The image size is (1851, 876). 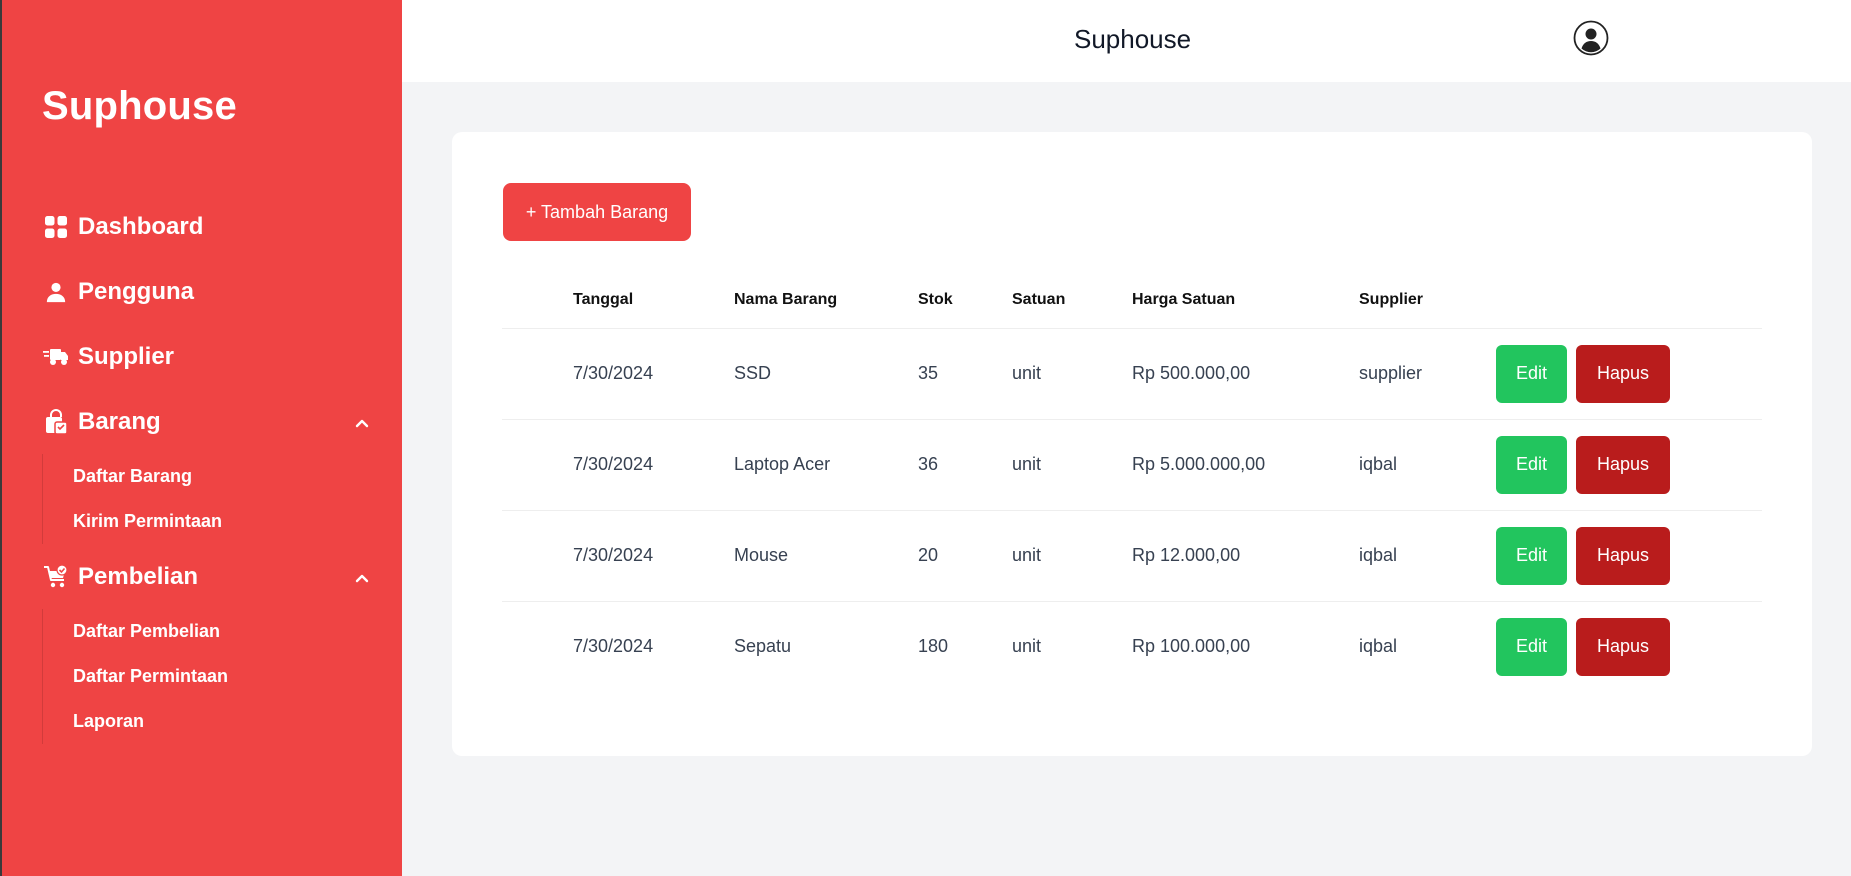 I want to click on column-header-satuan: Satuan, so click(x=1072, y=300).